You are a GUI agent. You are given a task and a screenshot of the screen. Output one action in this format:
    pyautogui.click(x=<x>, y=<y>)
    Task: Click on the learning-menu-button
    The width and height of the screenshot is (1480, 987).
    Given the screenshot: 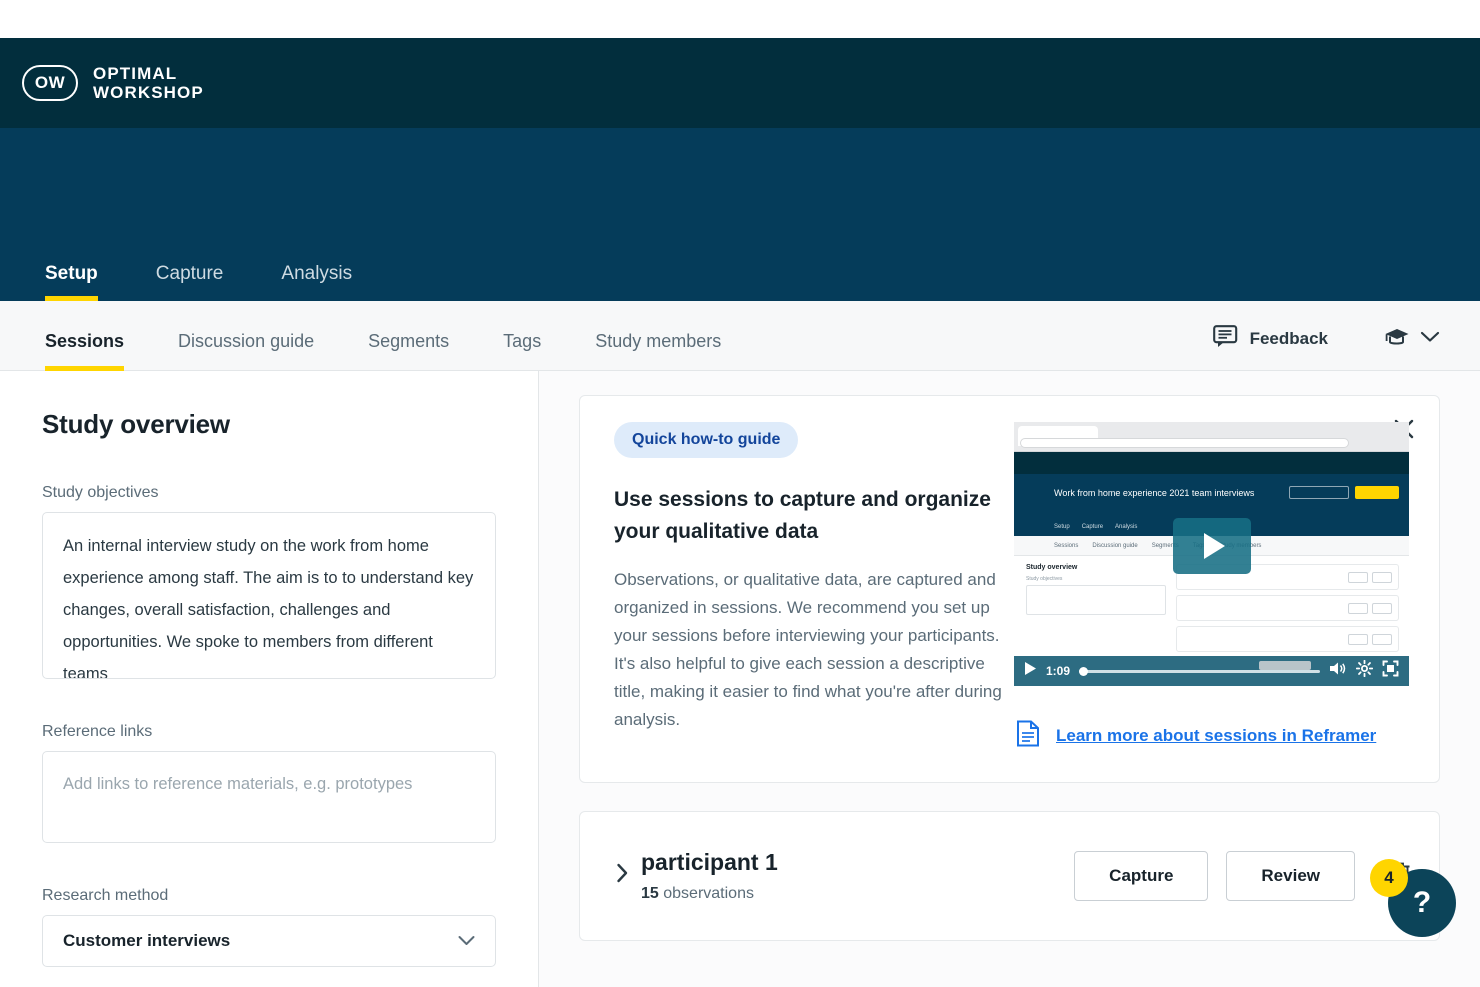 What is the action you would take?
    pyautogui.click(x=1412, y=339)
    